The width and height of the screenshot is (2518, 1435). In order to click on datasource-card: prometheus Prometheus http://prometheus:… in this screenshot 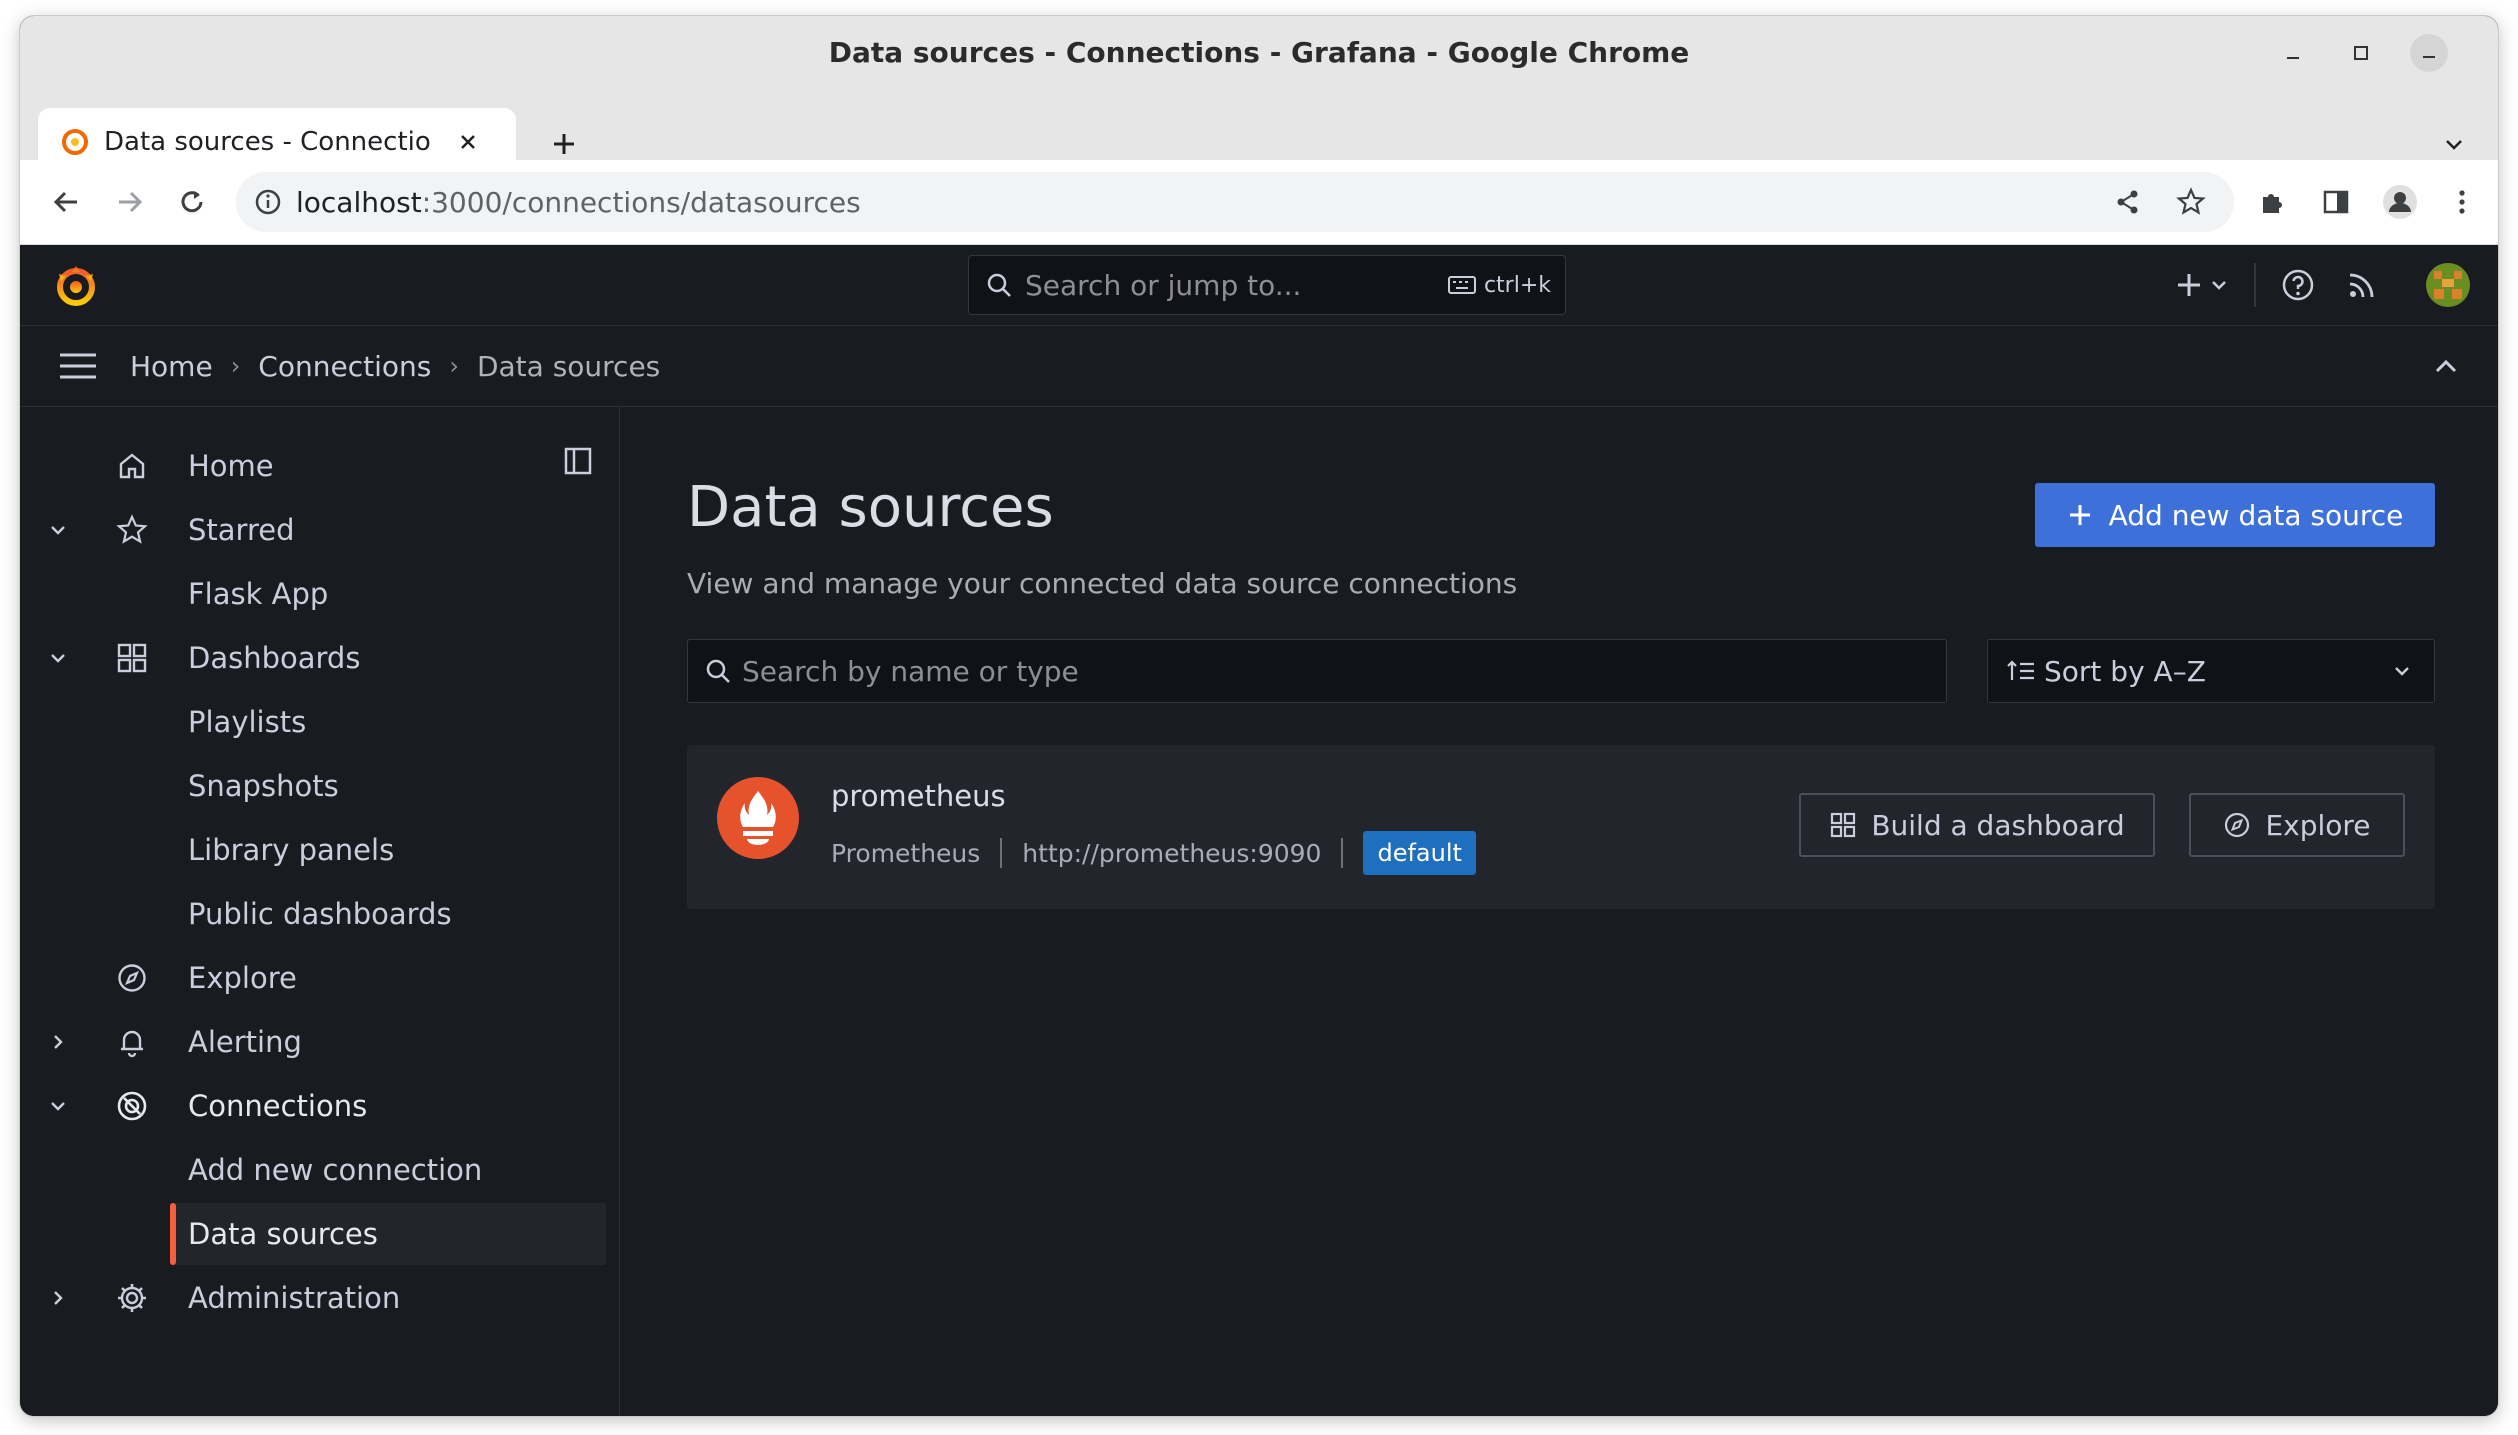, I will do `click(1561, 827)`.